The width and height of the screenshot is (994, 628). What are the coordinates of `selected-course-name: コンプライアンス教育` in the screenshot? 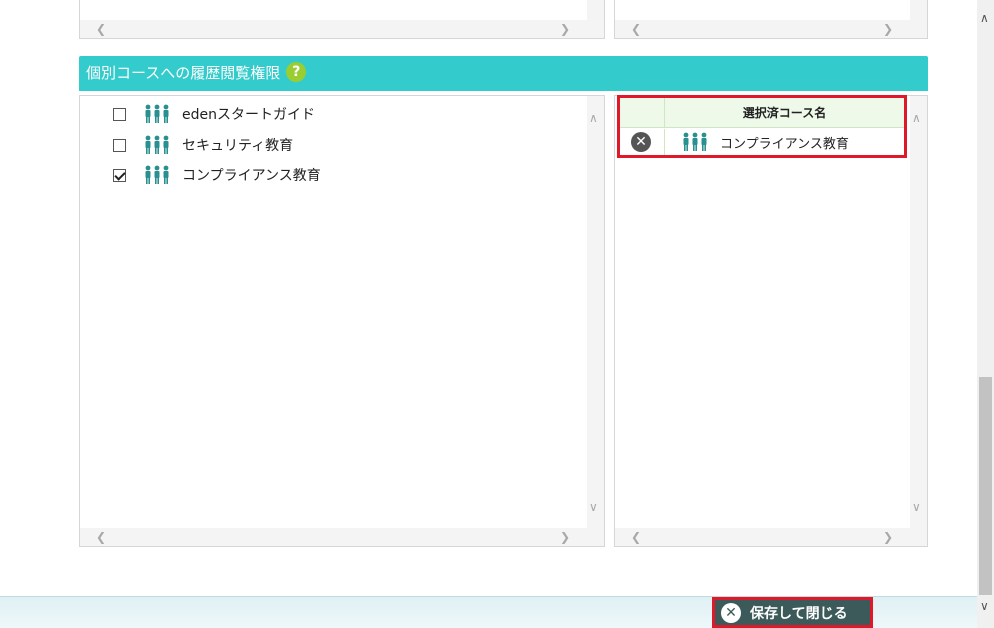 It's located at (784, 144).